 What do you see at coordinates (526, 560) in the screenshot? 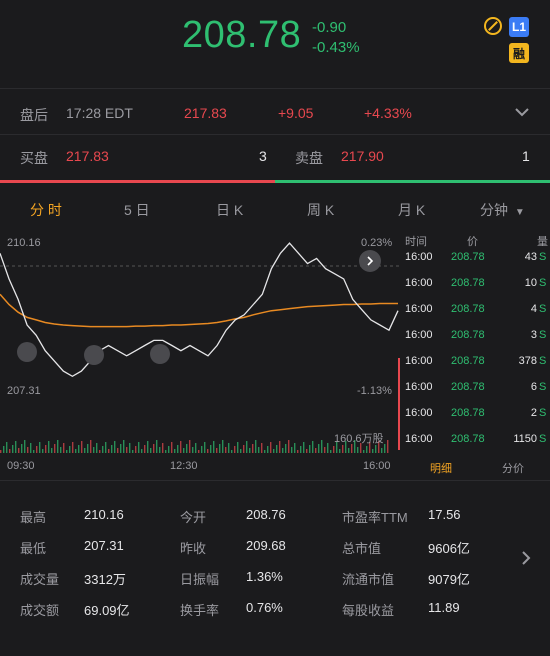
I see `chevron-right-icon` at bounding box center [526, 560].